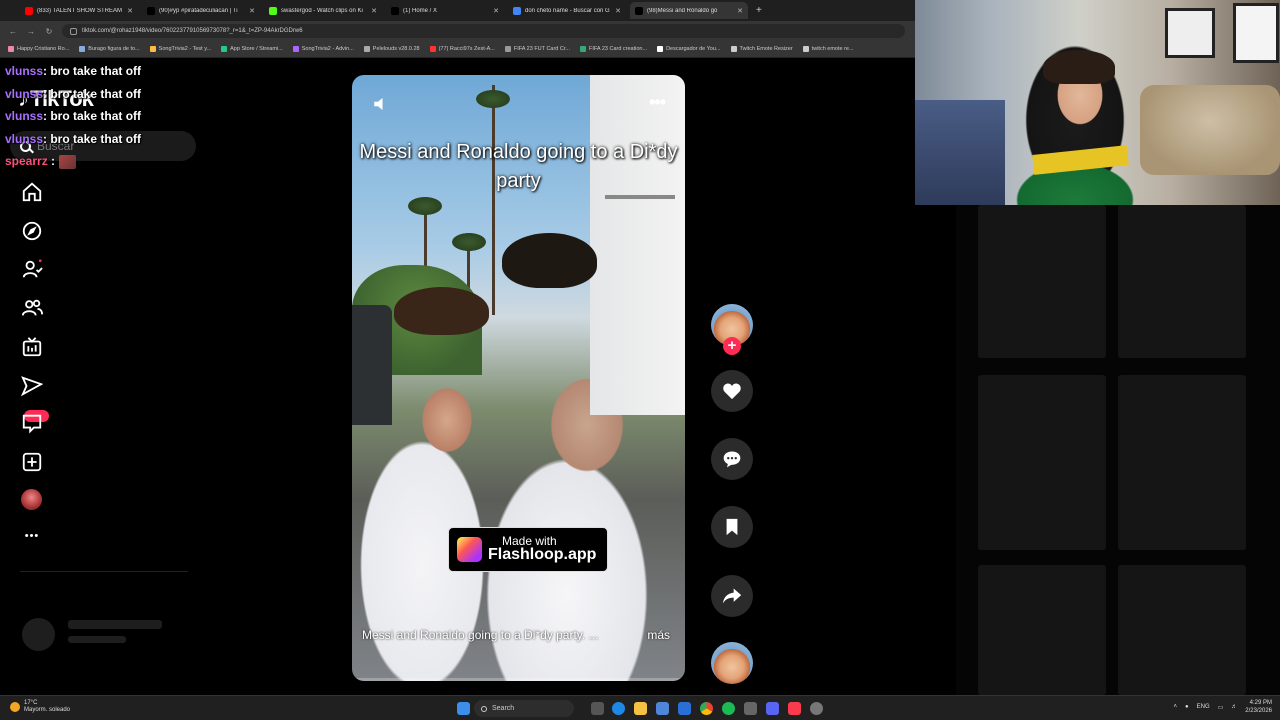  Describe the element at coordinates (503, 708) in the screenshot. I see `taskbar-search-label: Search` at that location.